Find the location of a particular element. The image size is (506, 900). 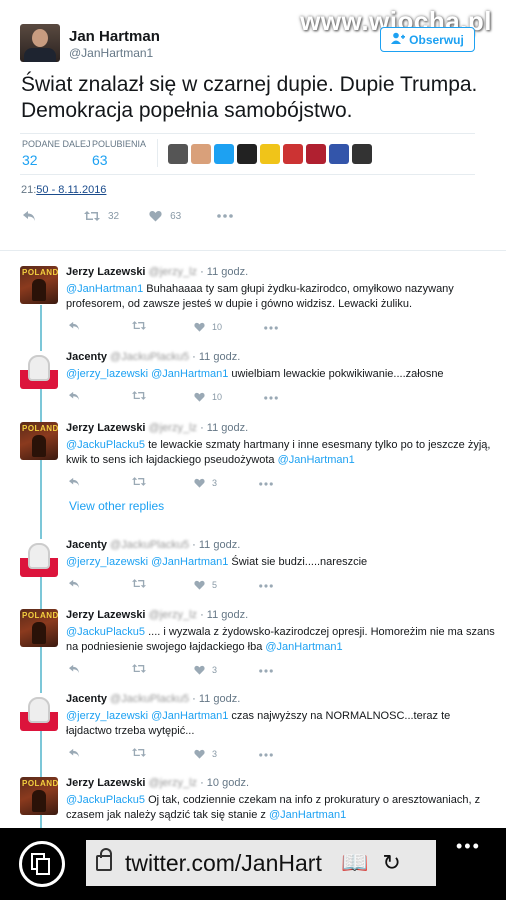

divider is located at coordinates (247, 133).